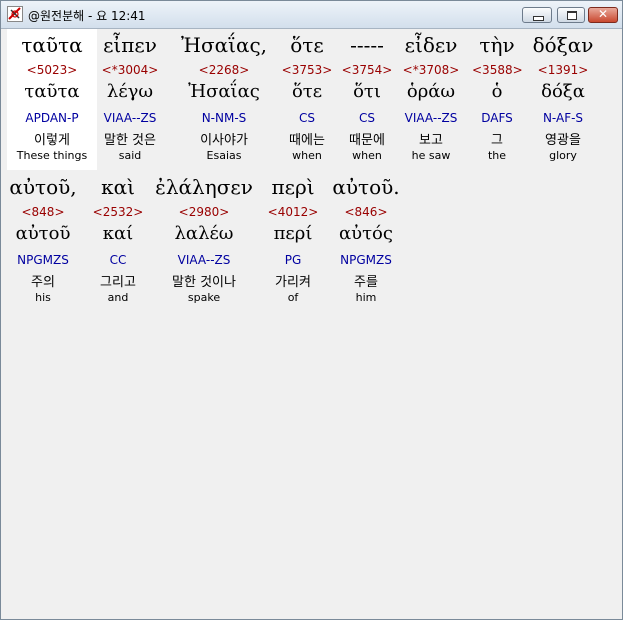 This screenshot has height=620, width=623. What do you see at coordinates (204, 212) in the screenshot?
I see `strong-number: <2980>` at bounding box center [204, 212].